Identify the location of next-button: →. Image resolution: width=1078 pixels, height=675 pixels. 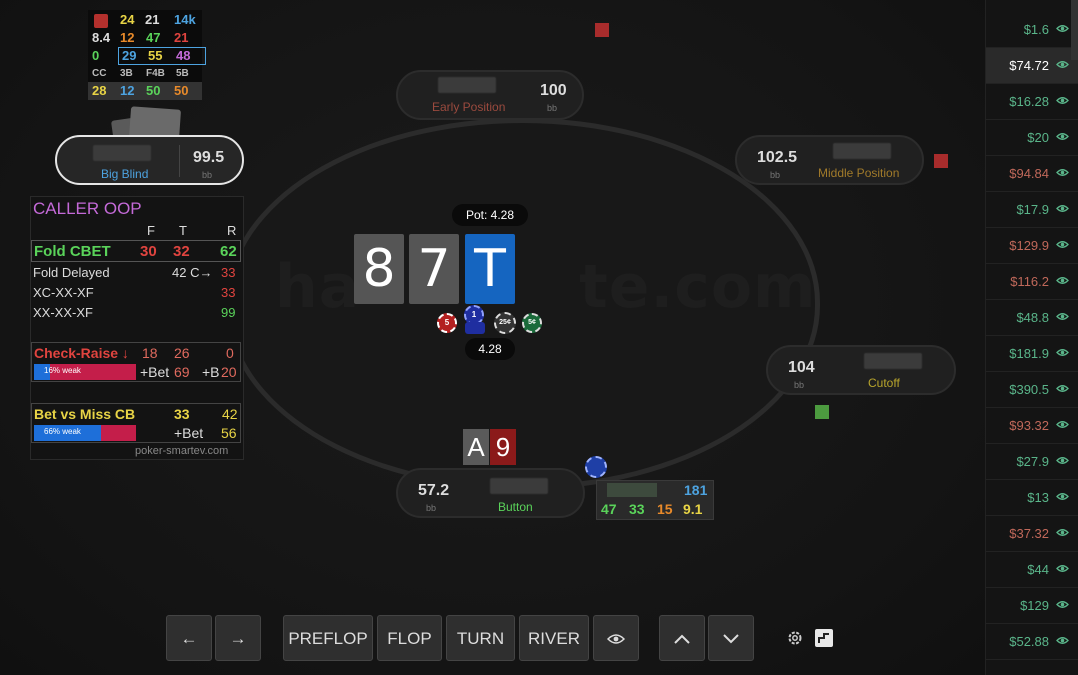
(238, 638).